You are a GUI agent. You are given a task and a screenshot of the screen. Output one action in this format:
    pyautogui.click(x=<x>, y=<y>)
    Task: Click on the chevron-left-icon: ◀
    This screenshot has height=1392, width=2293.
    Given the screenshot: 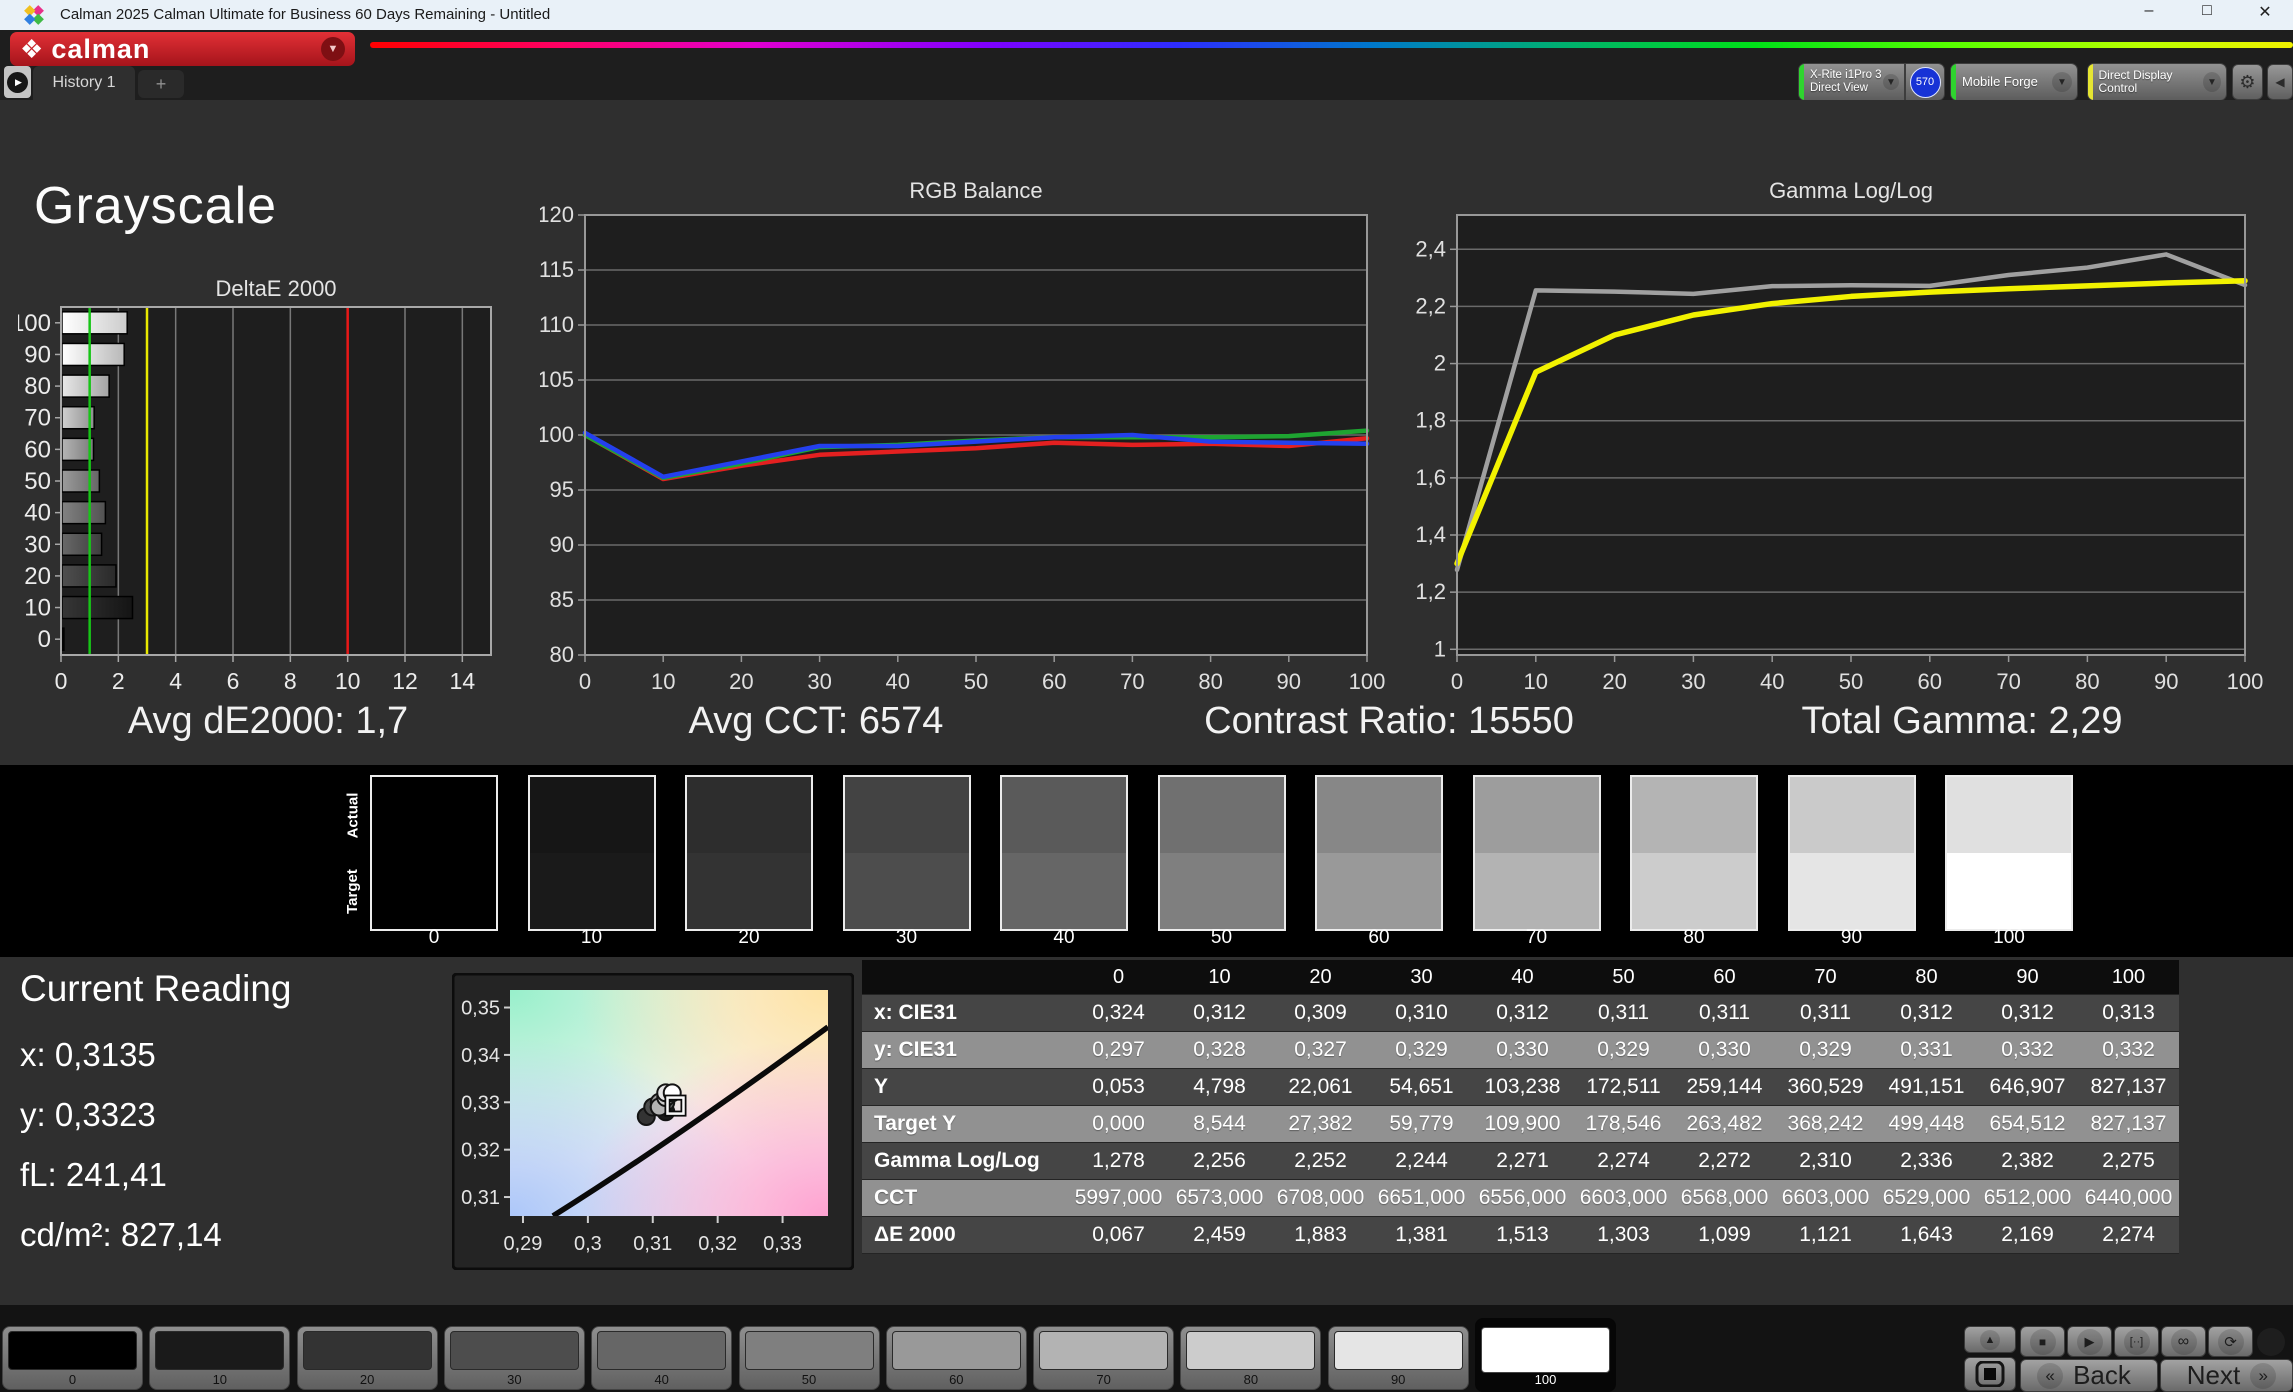 What is the action you would take?
    pyautogui.click(x=2280, y=82)
    